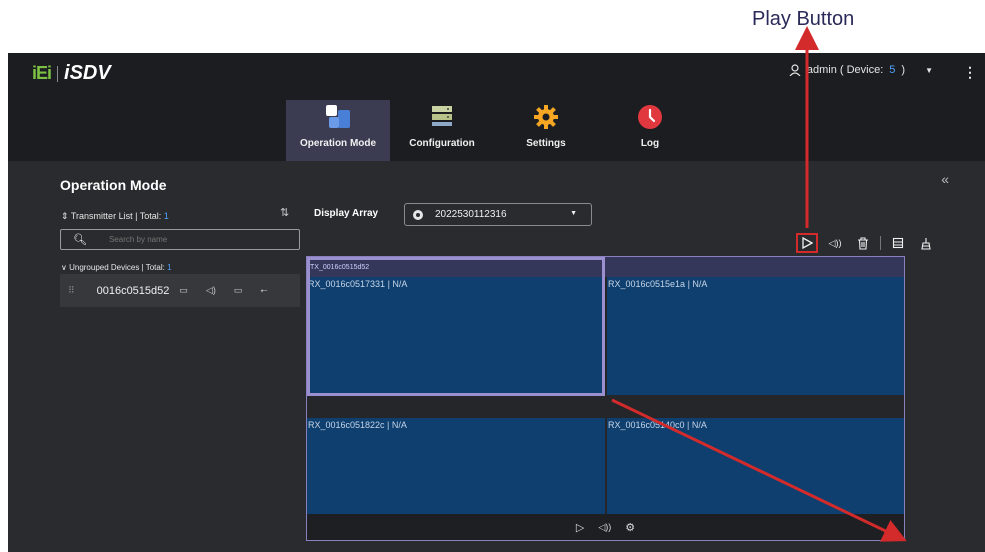  Describe the element at coordinates (338, 130) in the screenshot. I see `tab-operation-mode: Operation Mode` at that location.